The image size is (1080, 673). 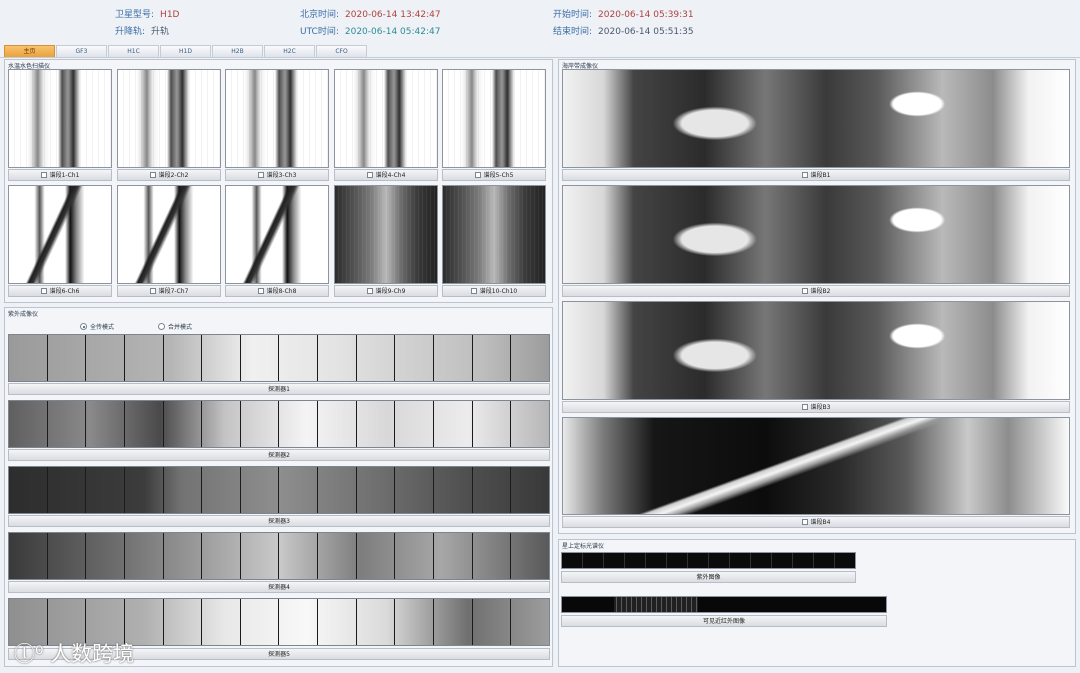 What do you see at coordinates (804, 291) in the screenshot?
I see `band-b2-checkbox` at bounding box center [804, 291].